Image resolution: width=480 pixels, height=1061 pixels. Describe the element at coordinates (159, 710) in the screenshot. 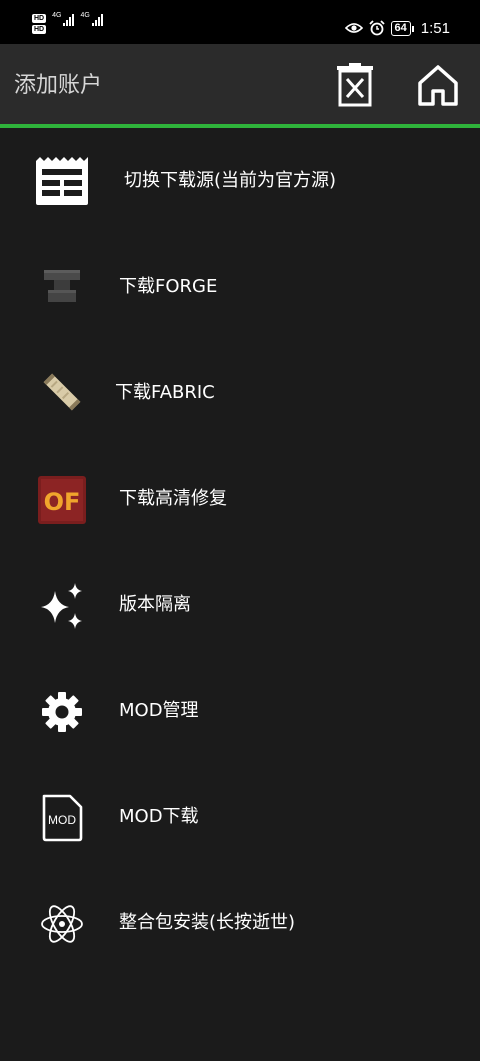

I see `menu-item-label: MOD管理` at that location.